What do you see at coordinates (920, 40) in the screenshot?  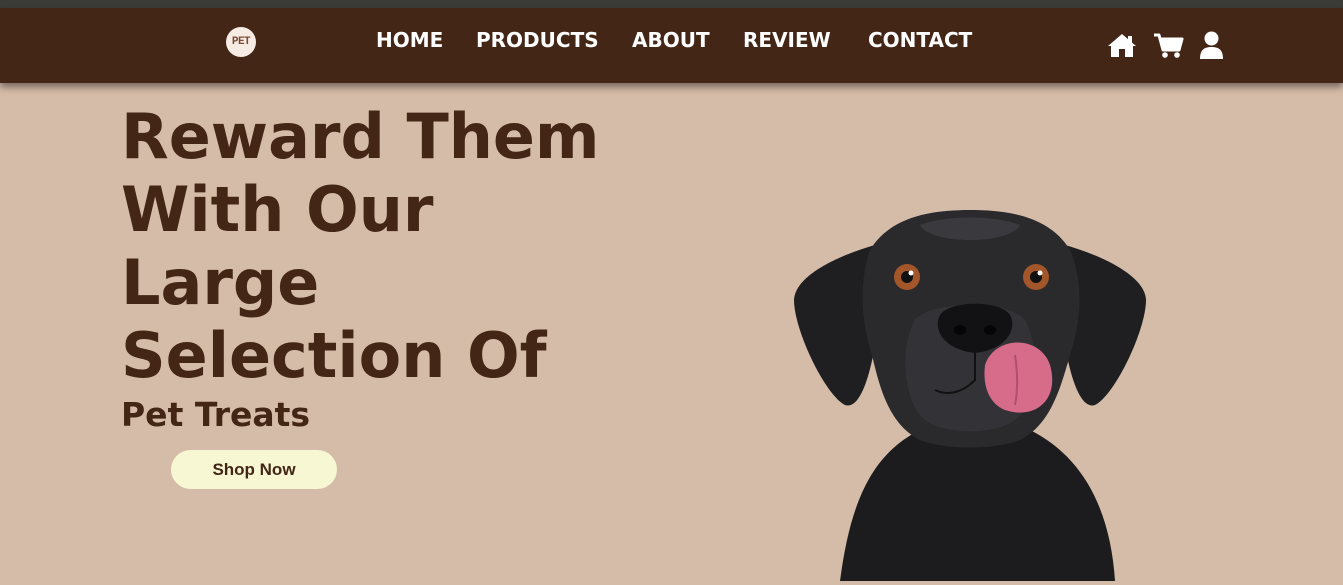 I see `nav-contact: CONTACT` at bounding box center [920, 40].